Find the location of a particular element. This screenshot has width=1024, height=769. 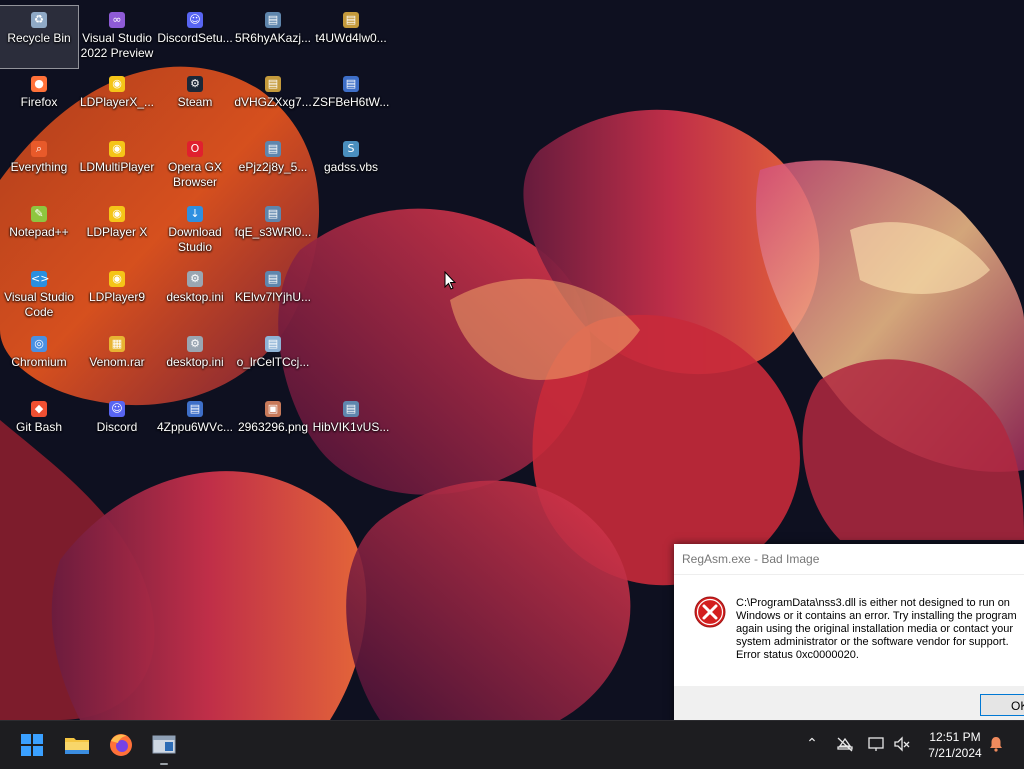

desktop-icon: ⚙ Steam is located at coordinates (195, 101).